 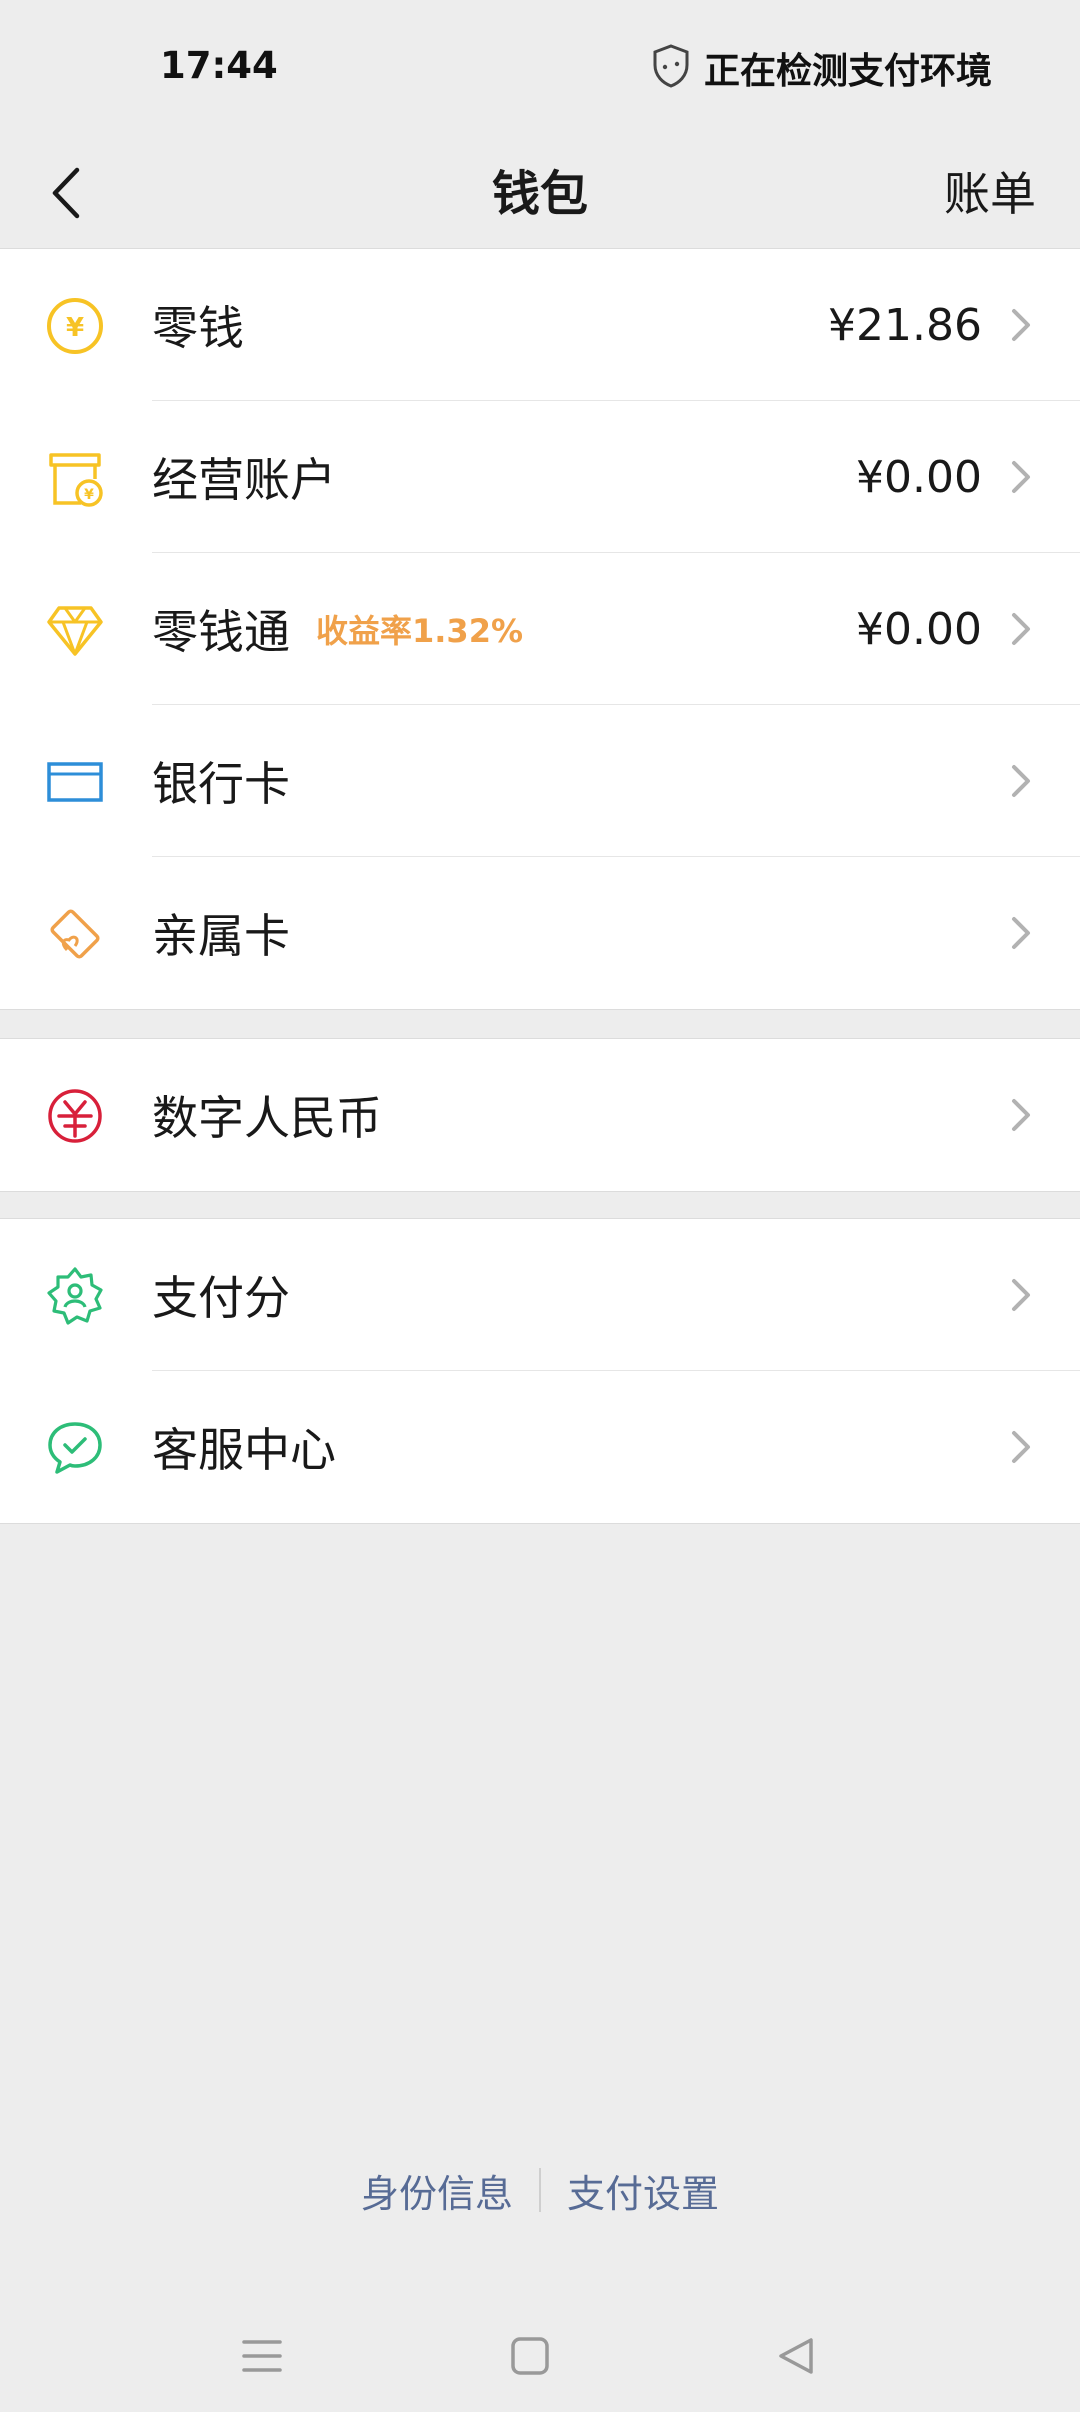 I want to click on service-item-label: 支付分, so click(x=221, y=1298).